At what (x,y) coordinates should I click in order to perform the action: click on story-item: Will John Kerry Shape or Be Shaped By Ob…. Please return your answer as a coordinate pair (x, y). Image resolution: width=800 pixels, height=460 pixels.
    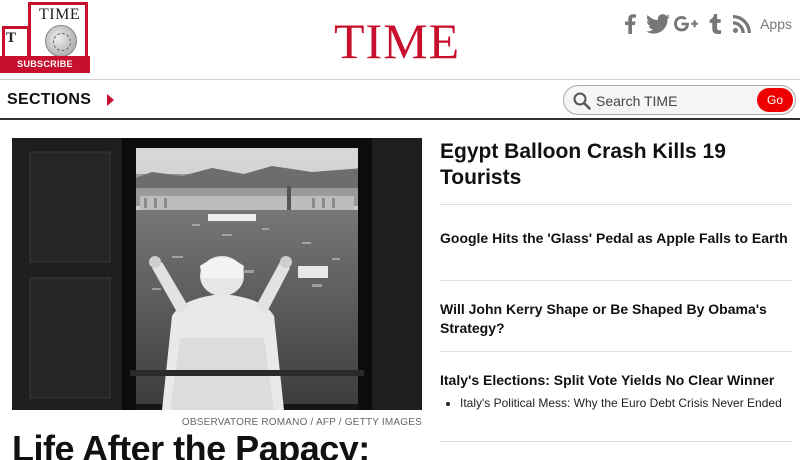
    Looking at the image, I should click on (616, 326).